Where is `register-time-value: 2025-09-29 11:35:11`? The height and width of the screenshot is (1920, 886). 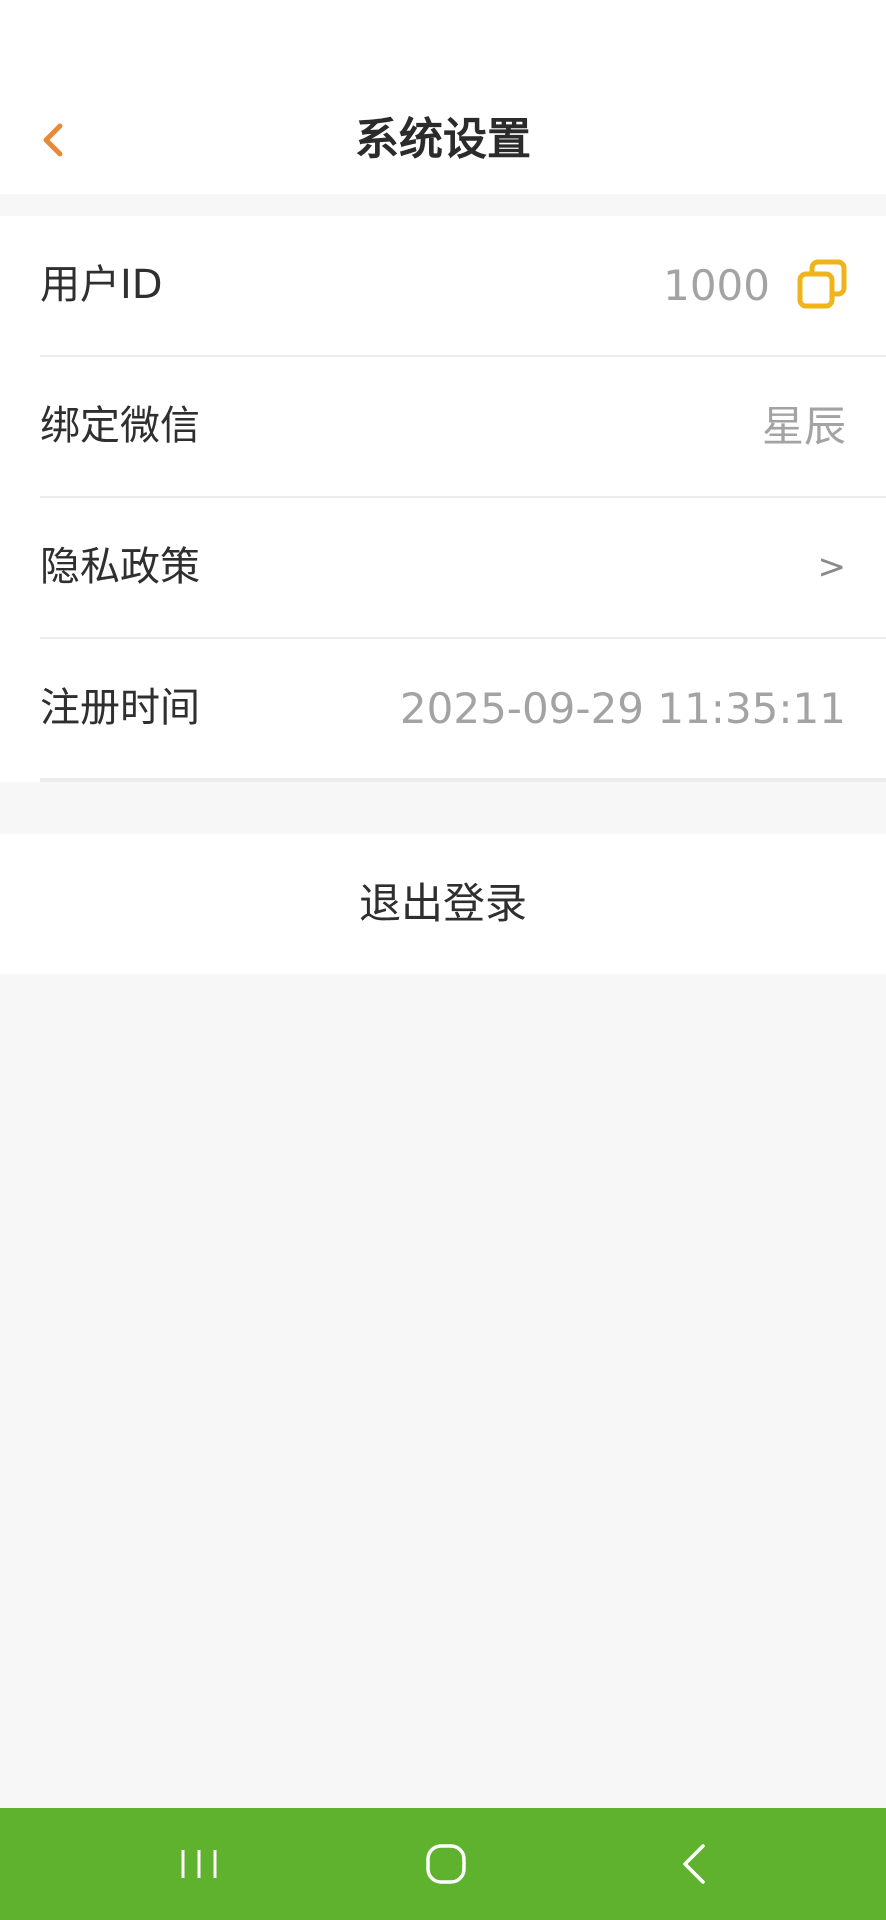
register-time-value: 2025-09-29 11:35:11 is located at coordinates (622, 708).